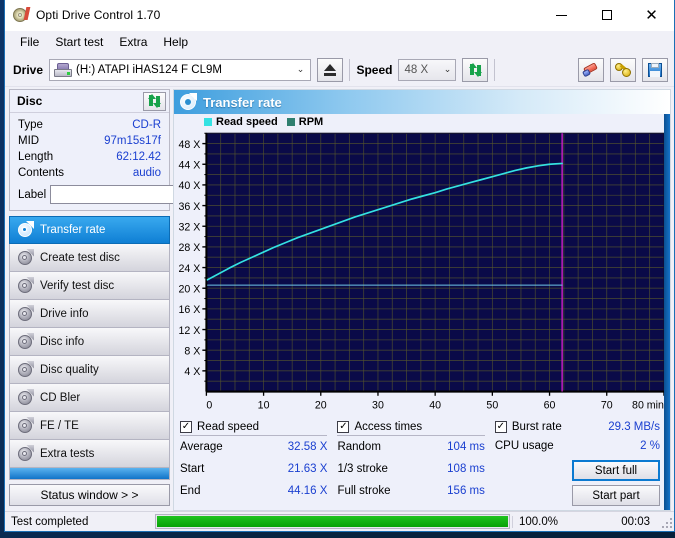 The image size is (675, 538). I want to click on disc-row-length: Length 62:12.42, so click(89, 157).